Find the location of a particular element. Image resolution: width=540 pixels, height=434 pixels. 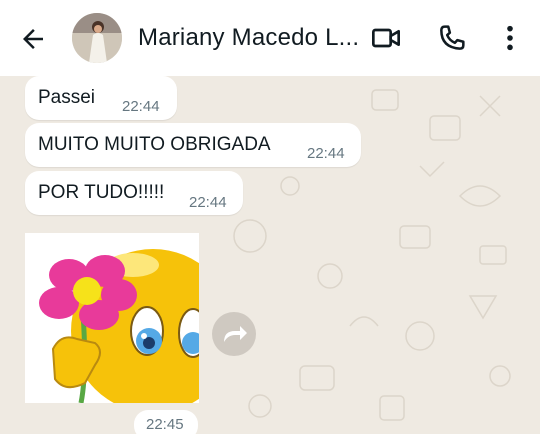

sticker-image is located at coordinates (112, 318).